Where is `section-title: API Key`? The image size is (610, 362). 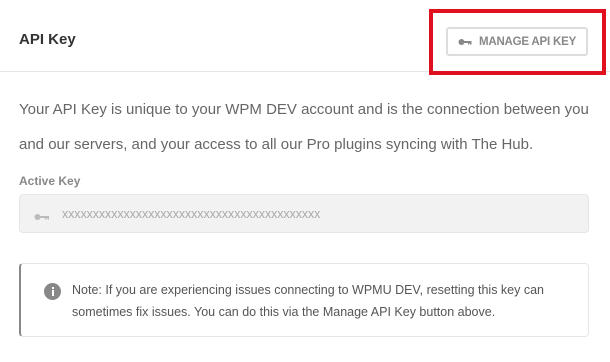
section-title: API Key is located at coordinates (47, 39).